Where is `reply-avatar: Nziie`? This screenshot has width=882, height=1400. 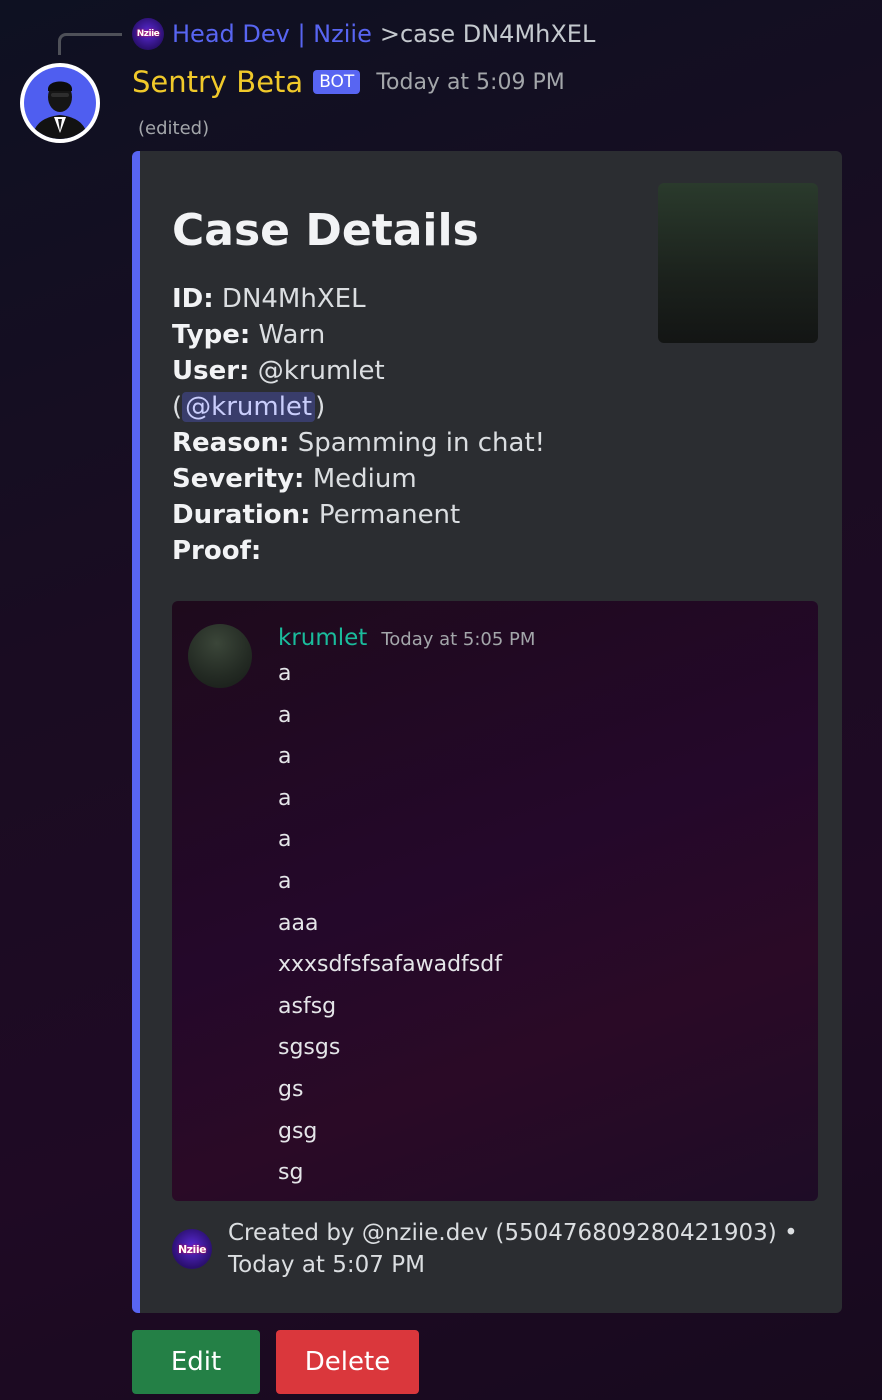
reply-avatar: Nziie is located at coordinates (148, 34).